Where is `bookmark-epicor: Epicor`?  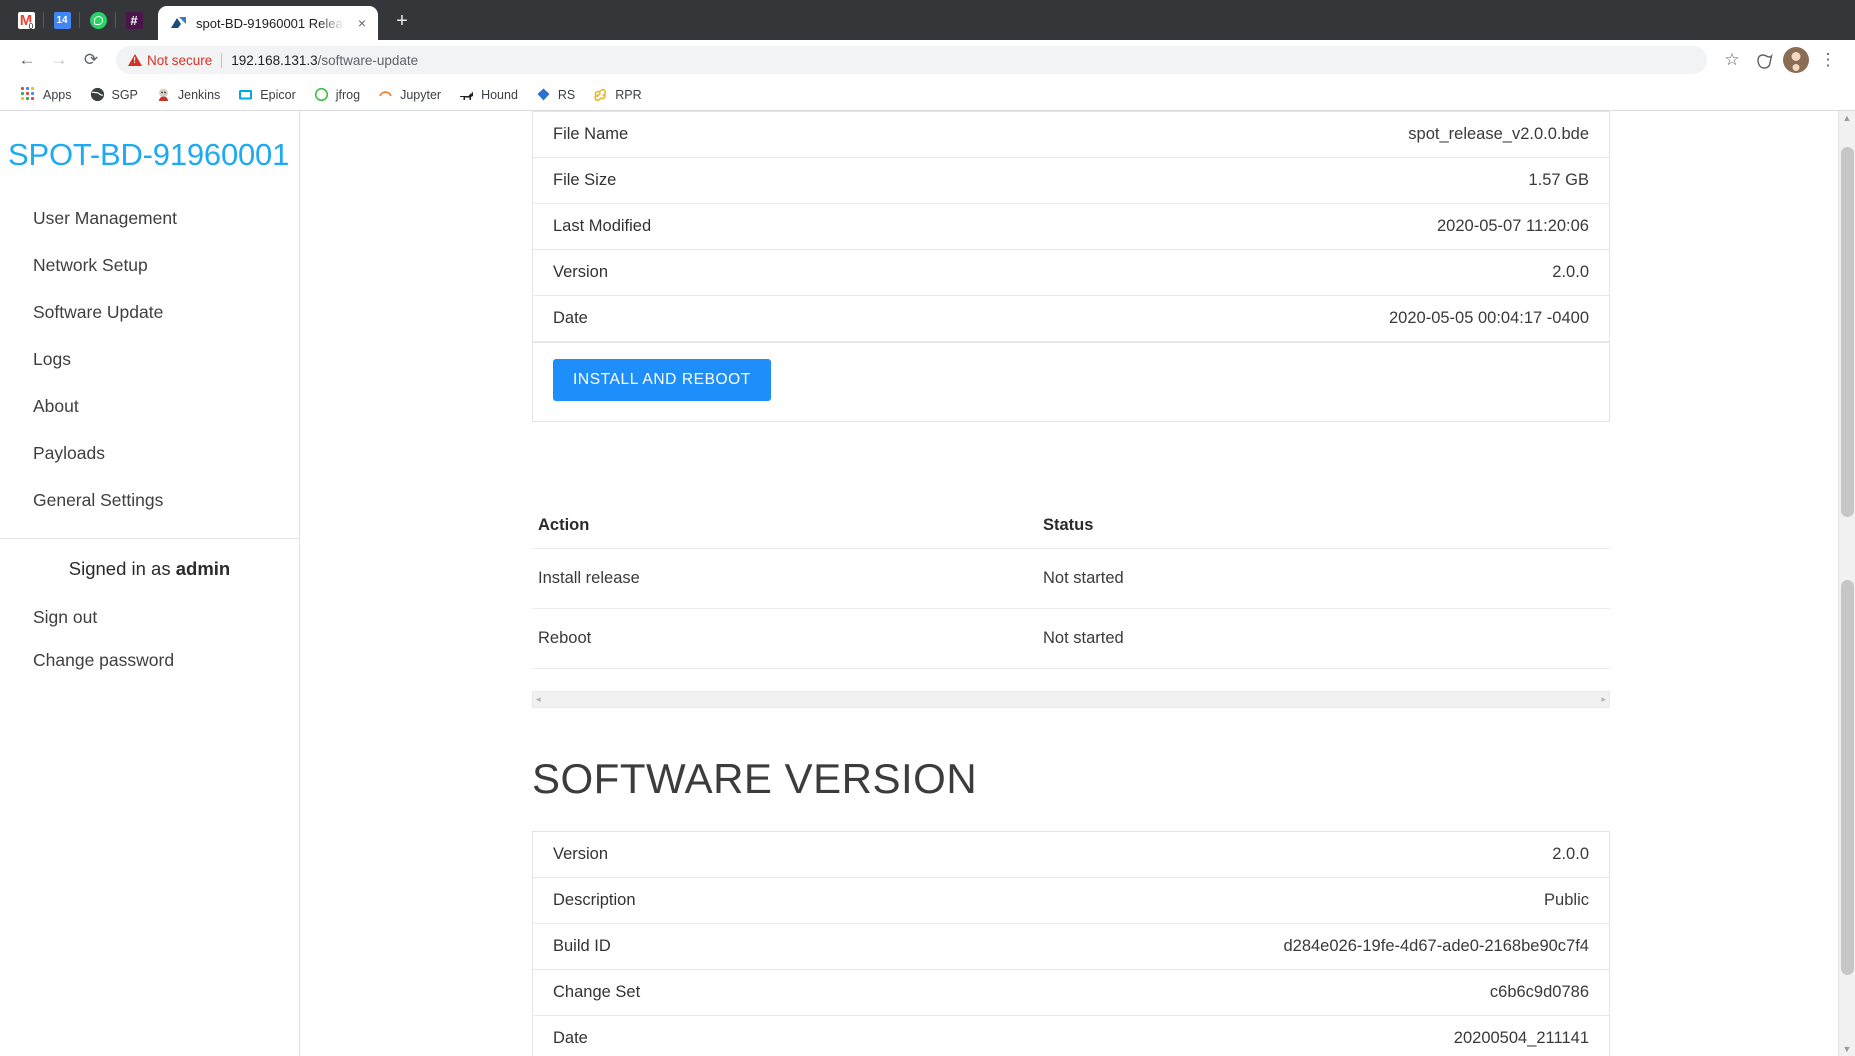
bookmark-epicor: Epicor is located at coordinates (266, 95).